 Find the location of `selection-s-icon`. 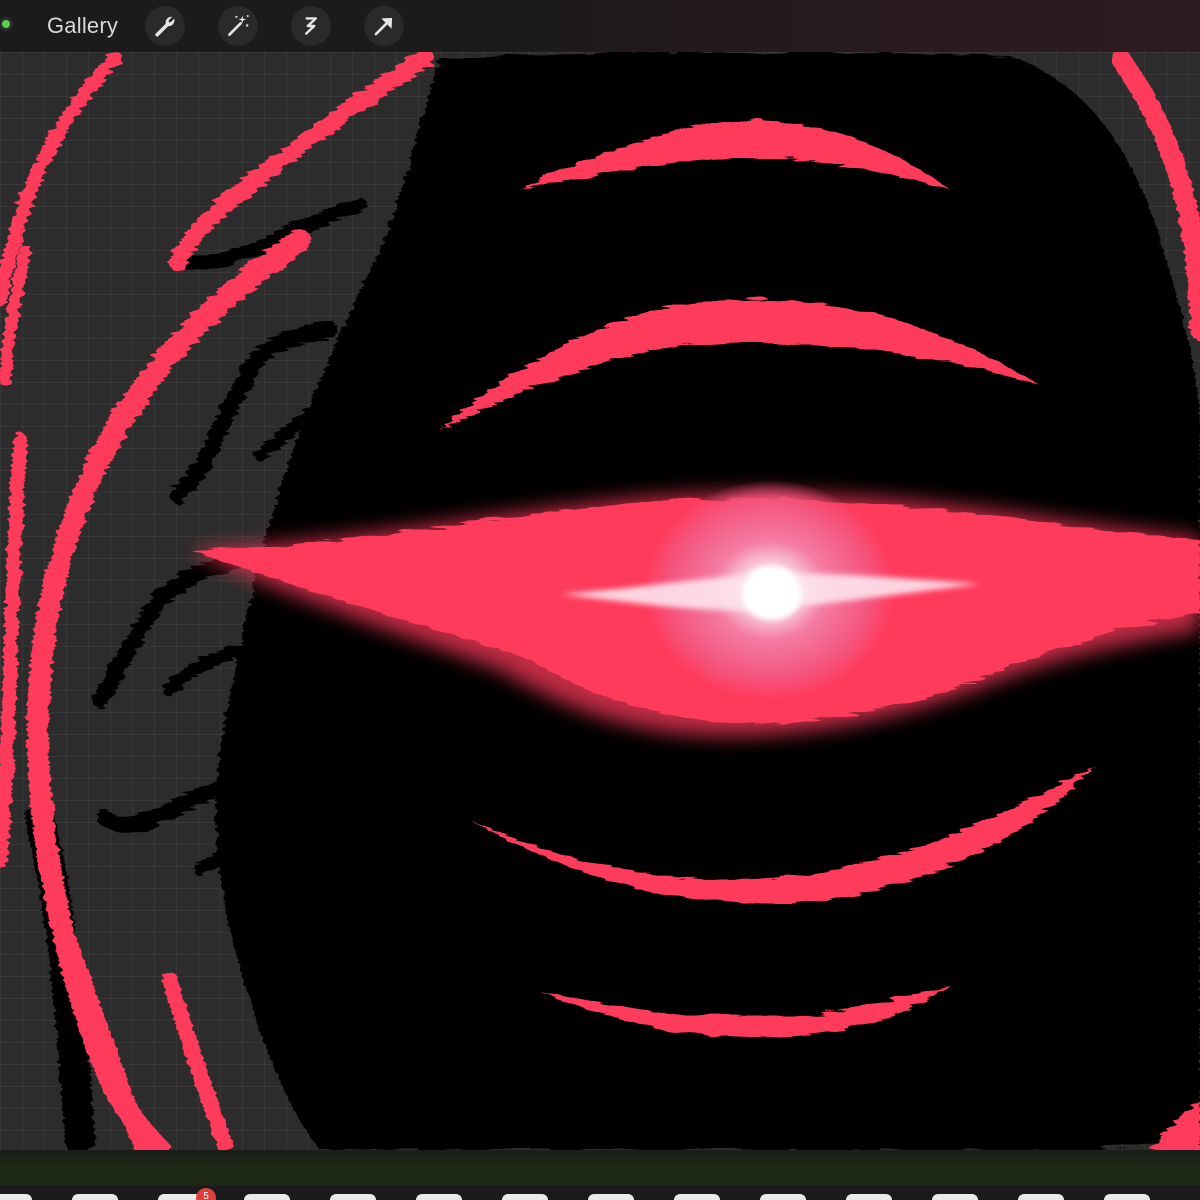

selection-s-icon is located at coordinates (311, 26).